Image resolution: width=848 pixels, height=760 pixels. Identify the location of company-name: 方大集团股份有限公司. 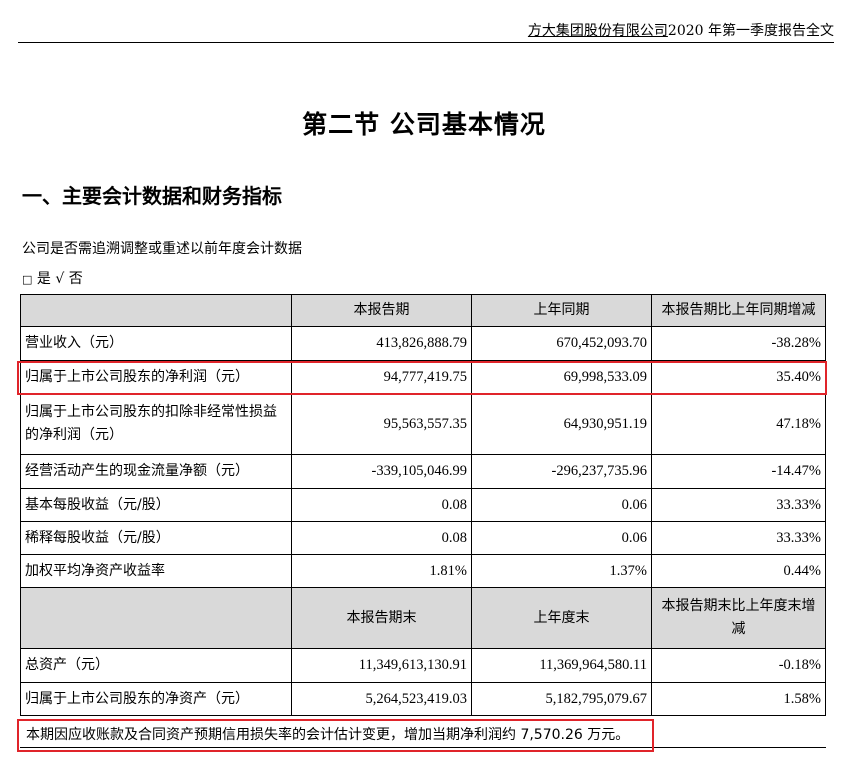
(597, 31).